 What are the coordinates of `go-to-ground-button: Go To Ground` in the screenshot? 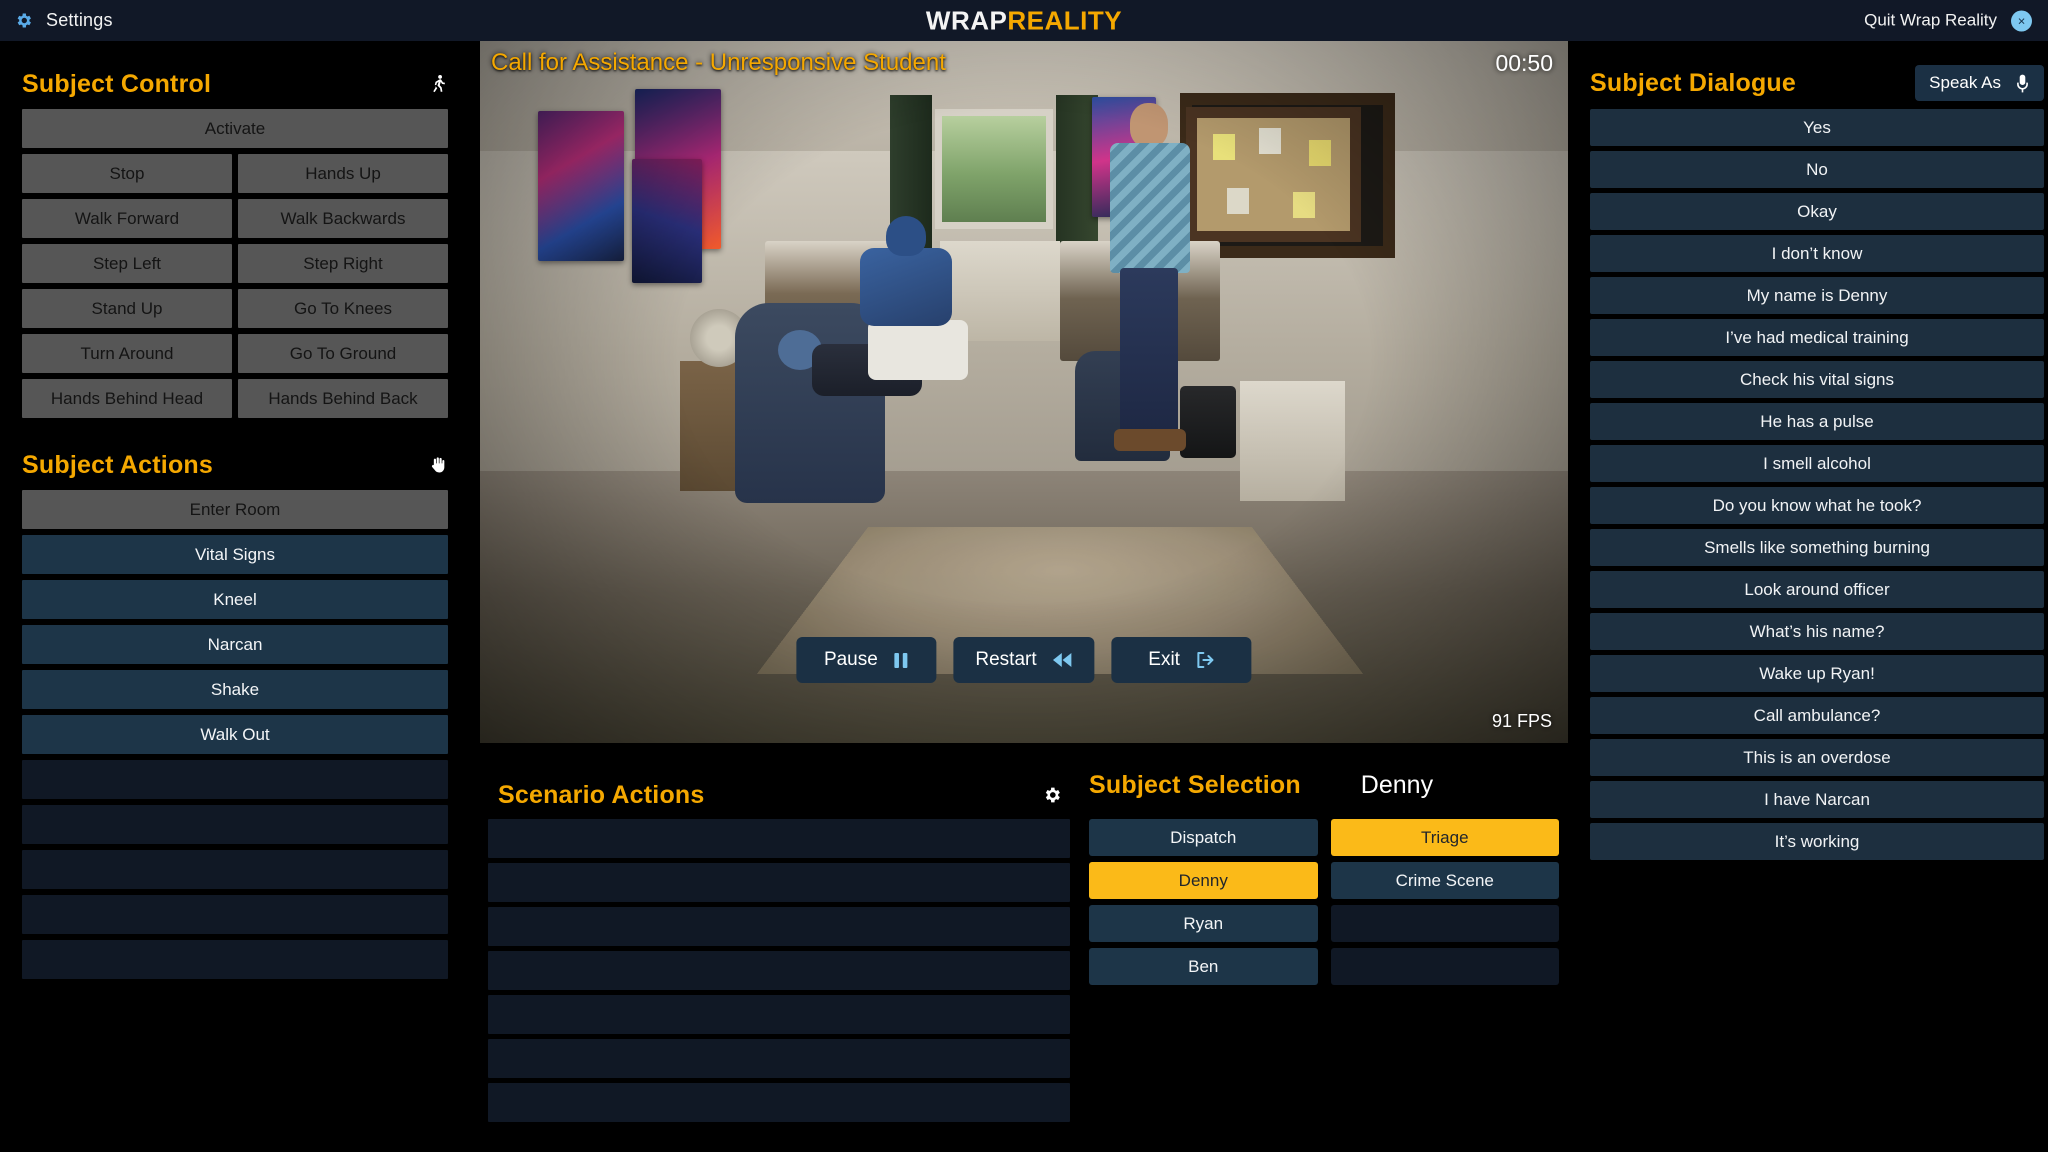 It's located at (343, 353).